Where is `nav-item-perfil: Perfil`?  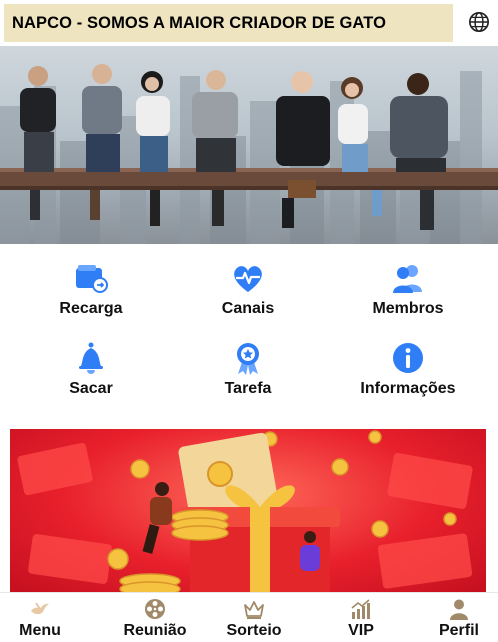
nav-item-perfil: Perfil is located at coordinates (458, 617).